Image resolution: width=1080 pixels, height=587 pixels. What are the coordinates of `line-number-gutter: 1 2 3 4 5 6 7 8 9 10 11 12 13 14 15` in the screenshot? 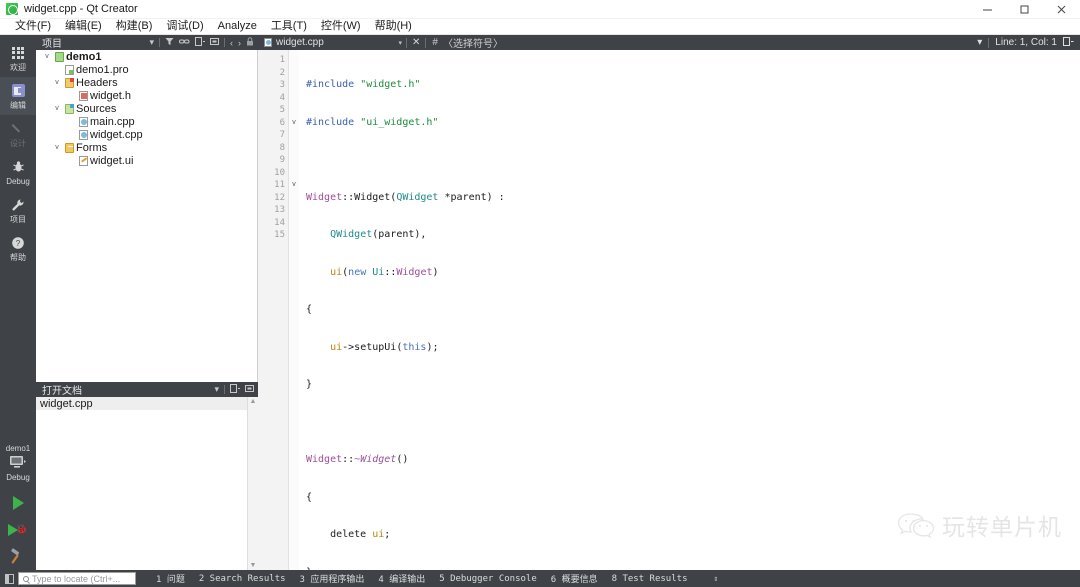 It's located at (273, 310).